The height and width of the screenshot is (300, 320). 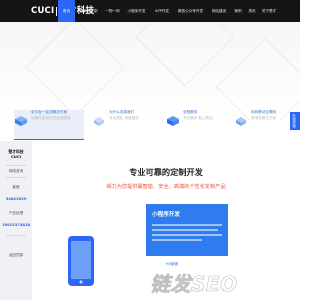 What do you see at coordinates (190, 112) in the screenshot?
I see `service-title: 全程服务` at bounding box center [190, 112].